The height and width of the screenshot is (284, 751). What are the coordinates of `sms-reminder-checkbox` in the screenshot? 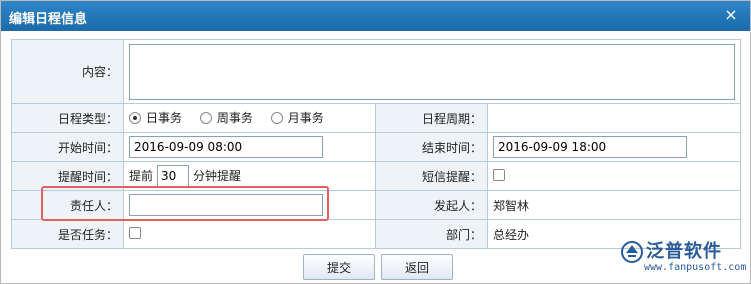 It's located at (499, 174).